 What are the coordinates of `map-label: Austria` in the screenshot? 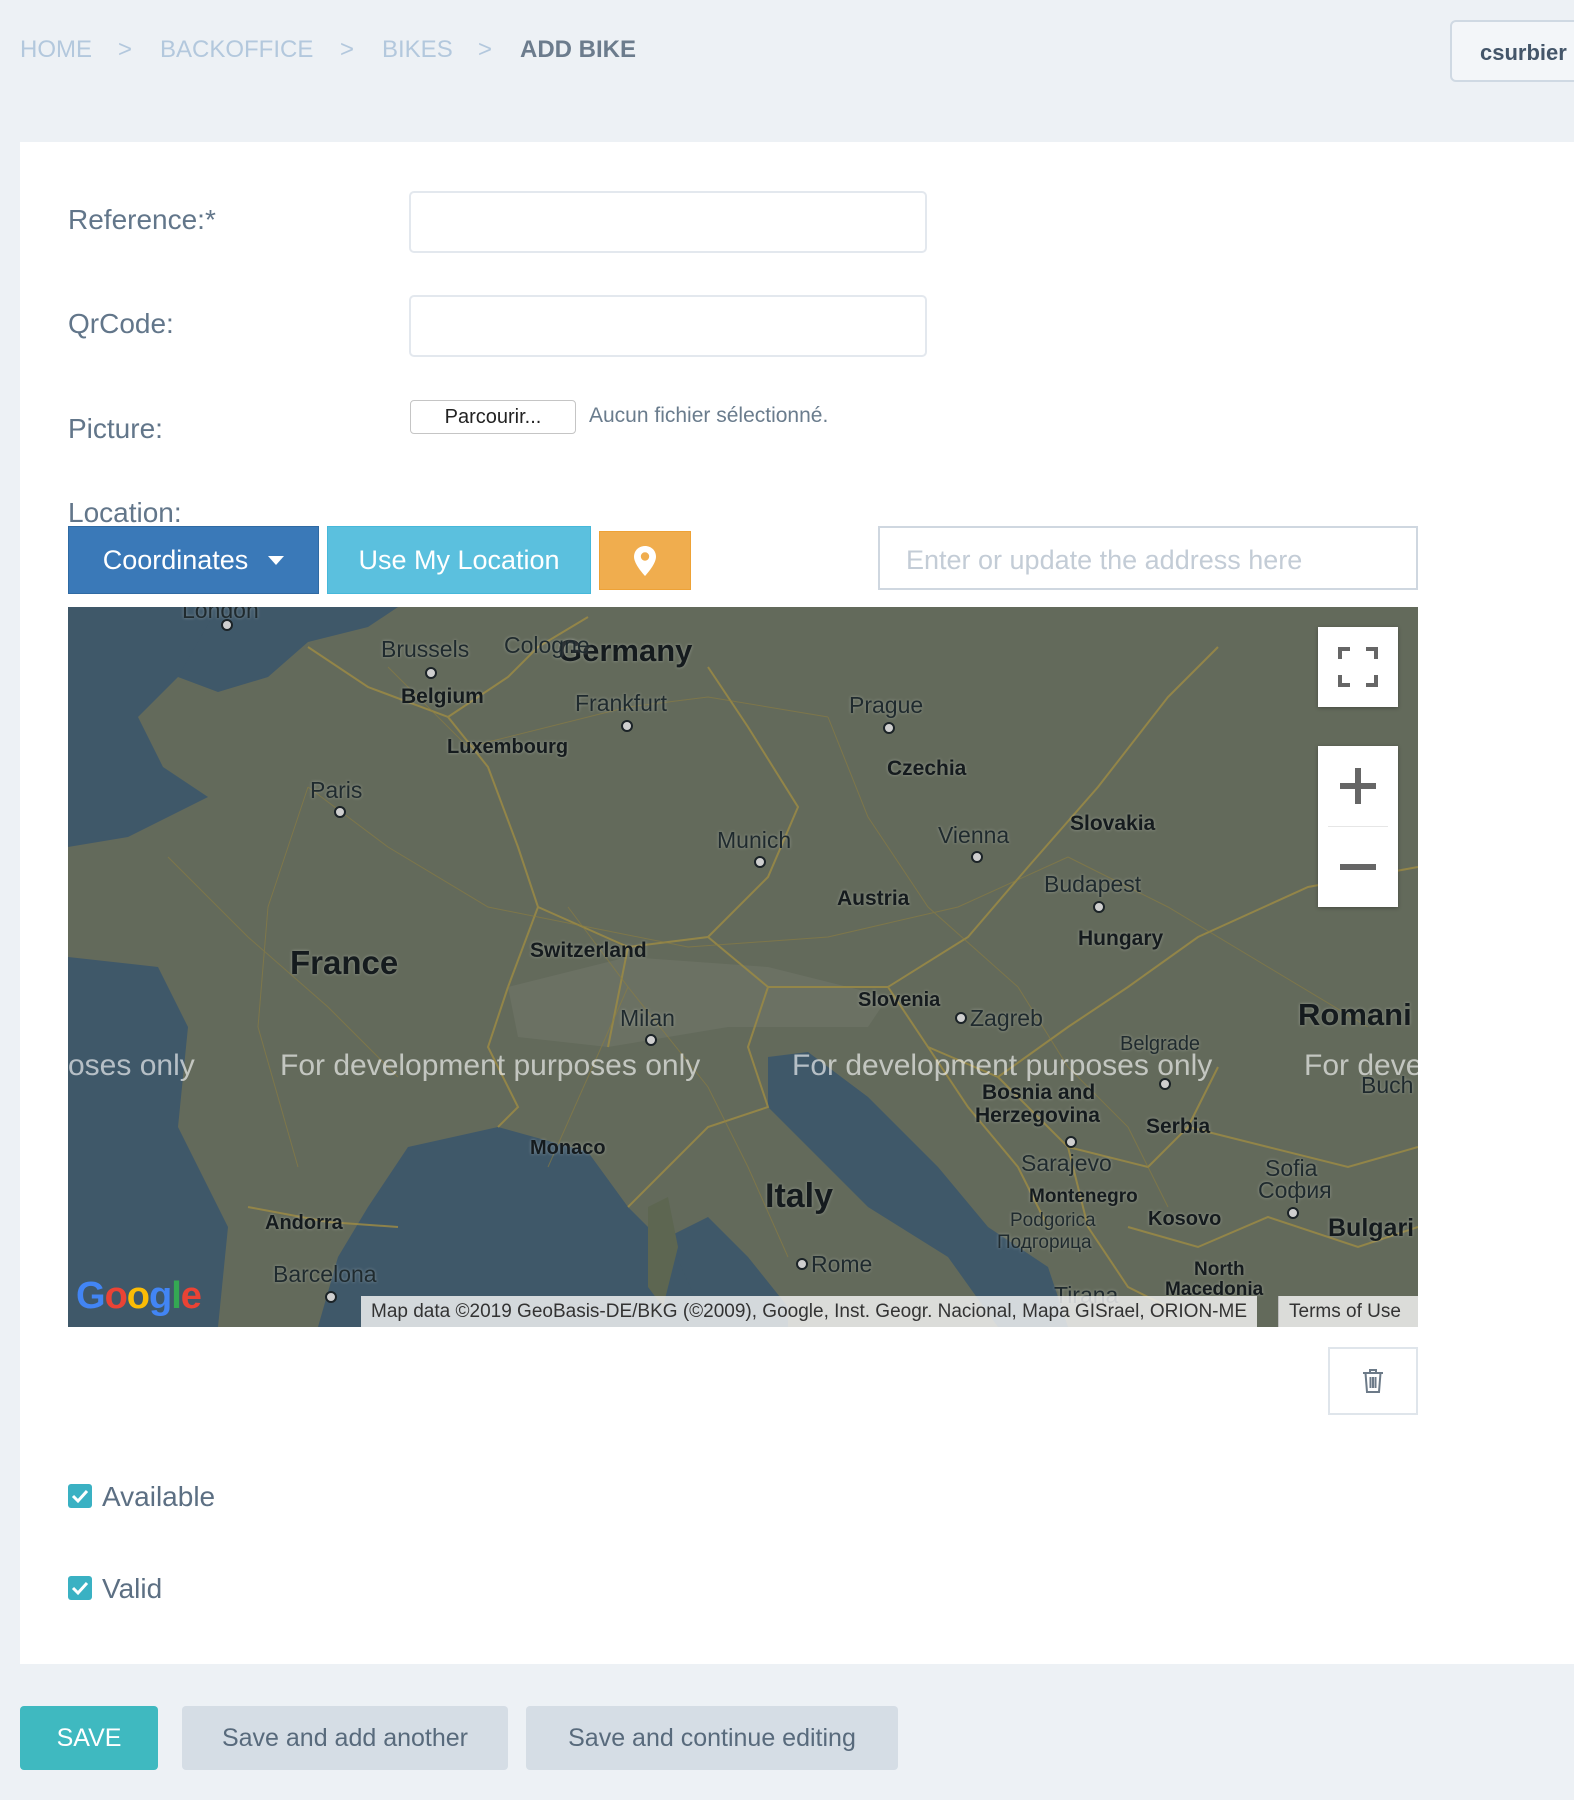 It's located at (873, 898).